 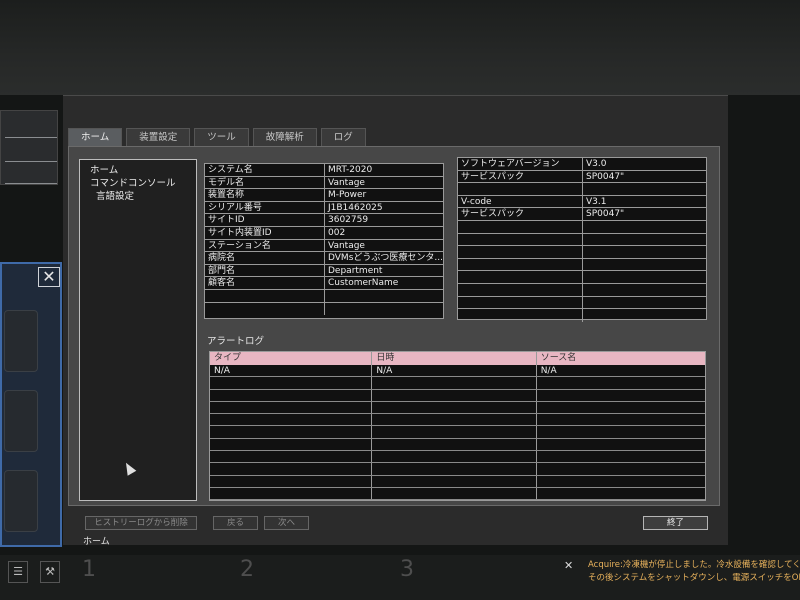 I want to click on next-button: 次へ, so click(x=286, y=523).